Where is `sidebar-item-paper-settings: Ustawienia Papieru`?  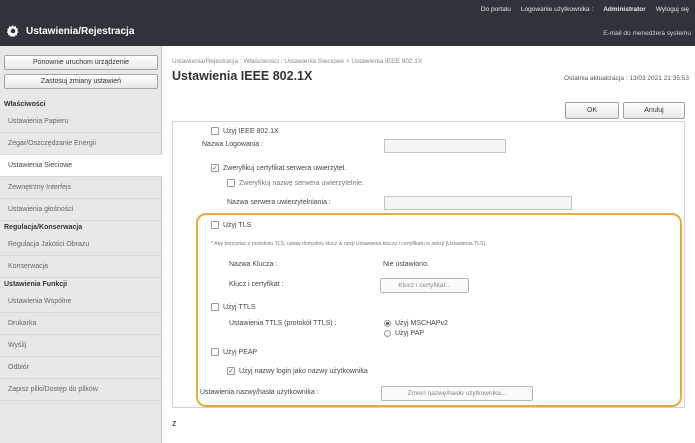 sidebar-item-paper-settings: Ustawienia Papieru is located at coordinates (81, 122).